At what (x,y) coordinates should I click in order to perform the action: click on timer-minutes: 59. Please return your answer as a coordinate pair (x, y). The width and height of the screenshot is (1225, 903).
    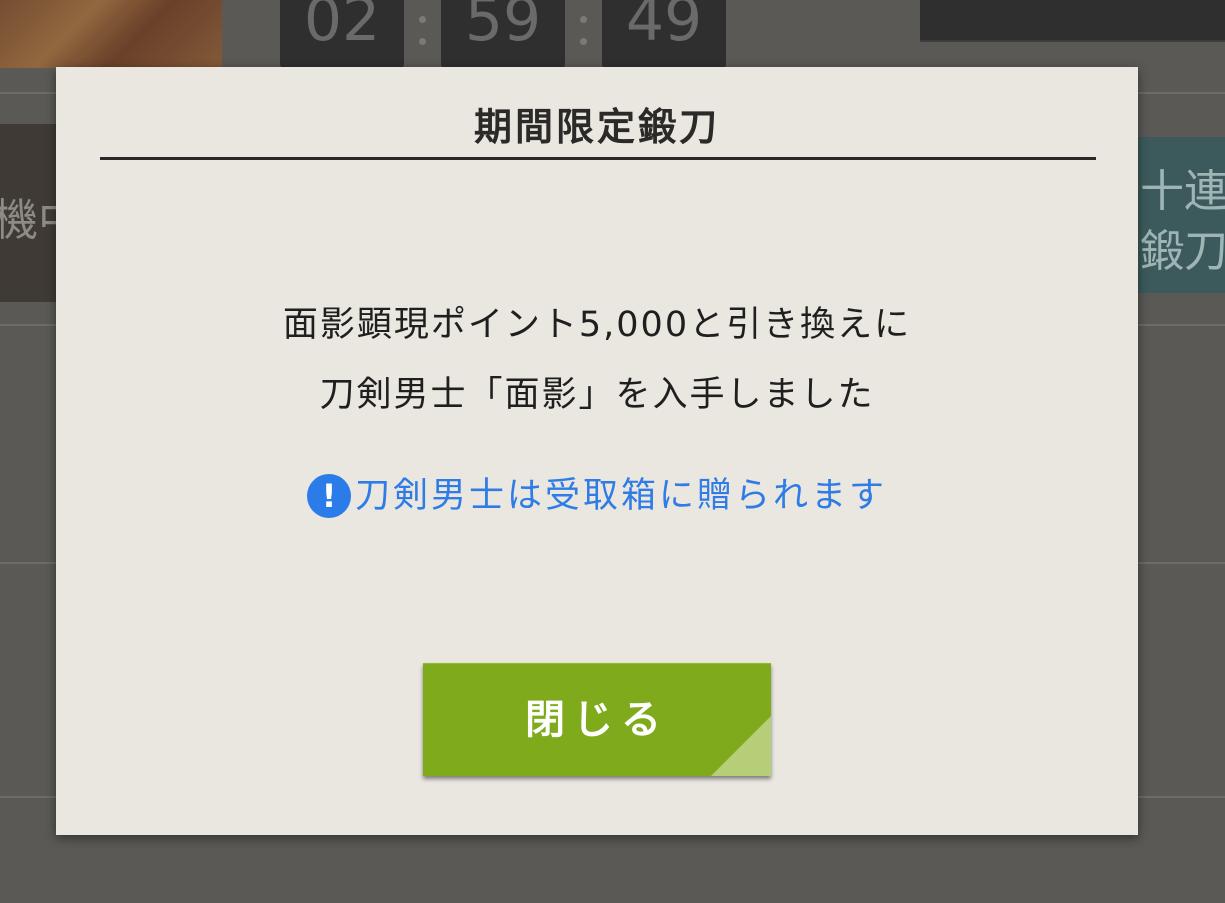
    Looking at the image, I should click on (503, 34).